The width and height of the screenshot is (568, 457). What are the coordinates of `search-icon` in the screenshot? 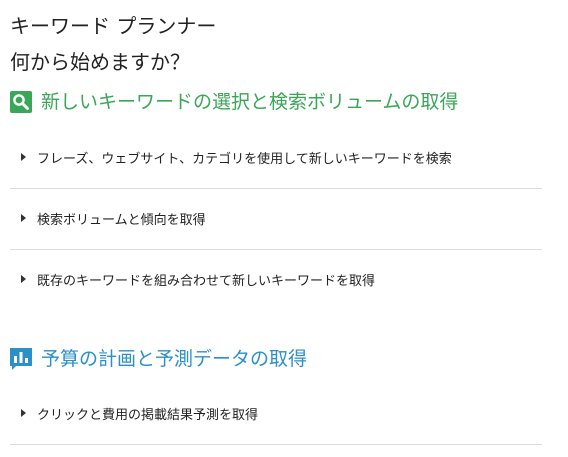 It's located at (21, 102).